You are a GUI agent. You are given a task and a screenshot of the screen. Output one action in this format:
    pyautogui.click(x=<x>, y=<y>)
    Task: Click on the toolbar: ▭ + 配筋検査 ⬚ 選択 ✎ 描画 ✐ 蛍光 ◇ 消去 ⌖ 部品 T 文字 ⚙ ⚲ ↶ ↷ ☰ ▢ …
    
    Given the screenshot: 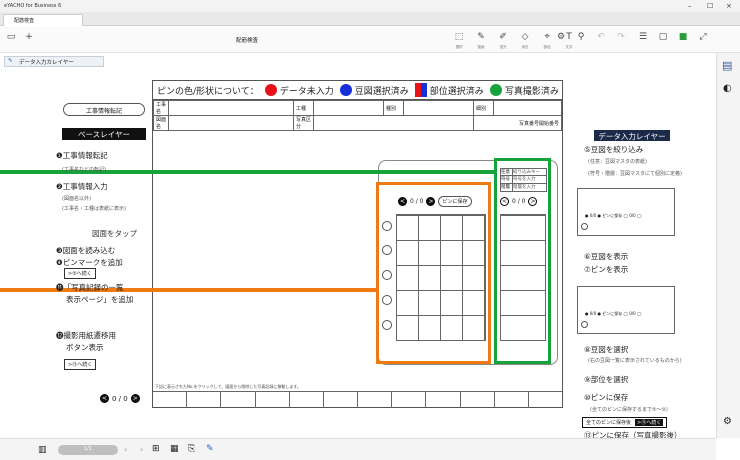 What is the action you would take?
    pyautogui.click(x=370, y=40)
    